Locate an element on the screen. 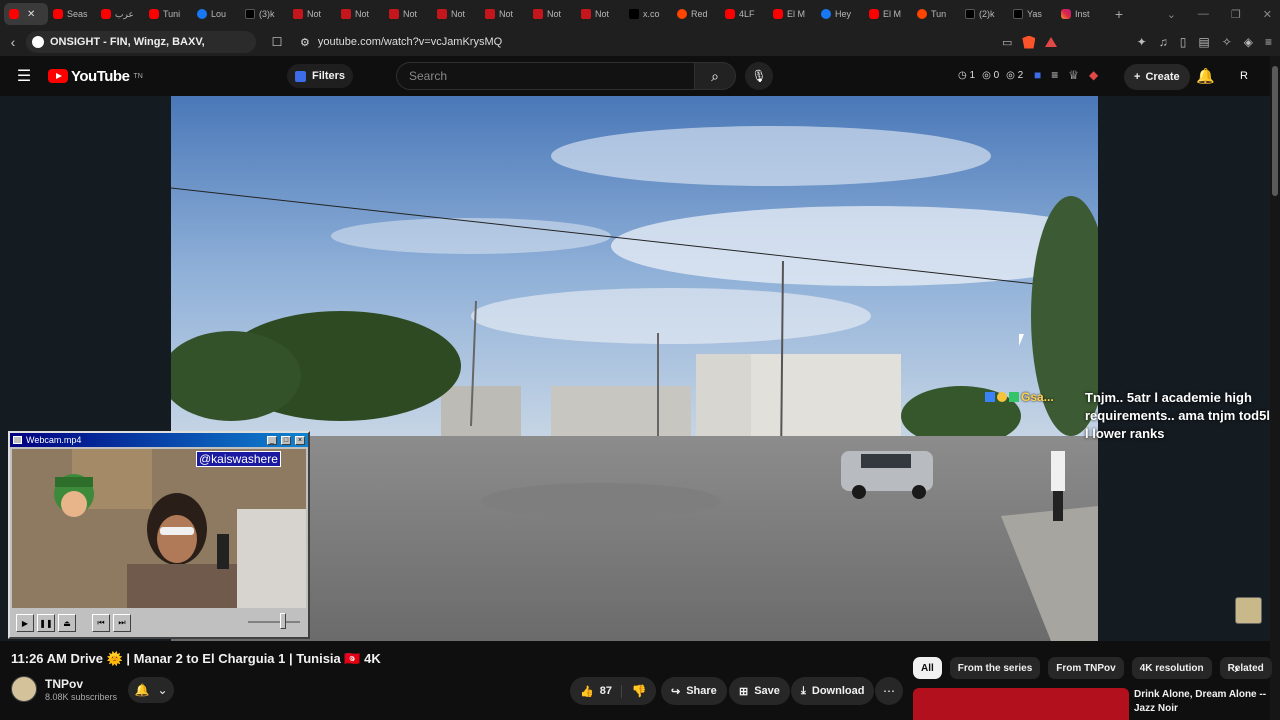 This screenshot has height=720, width=1280. channel-watermark is located at coordinates (1248, 610).